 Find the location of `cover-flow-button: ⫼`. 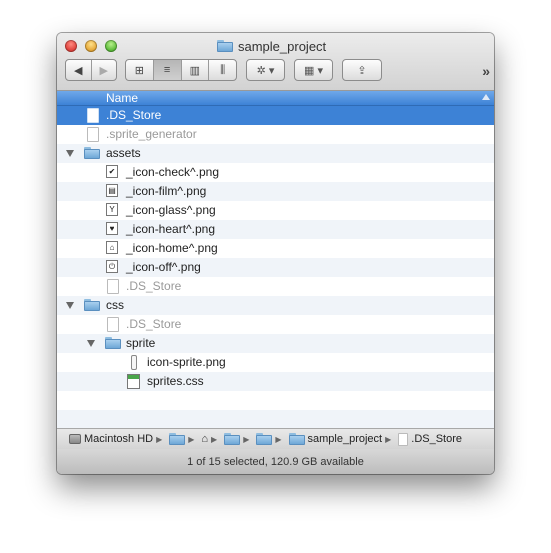

cover-flow-button: ⫼ is located at coordinates (222, 70).